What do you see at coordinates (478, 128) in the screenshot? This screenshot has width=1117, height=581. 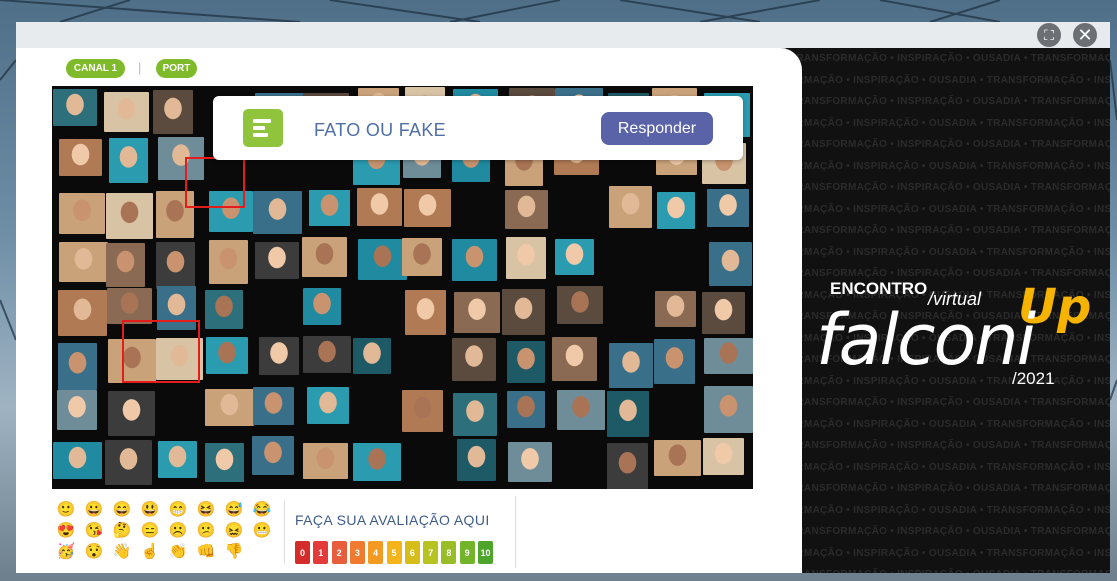 I see `quiz-card: FATO OU FAKE Responder` at bounding box center [478, 128].